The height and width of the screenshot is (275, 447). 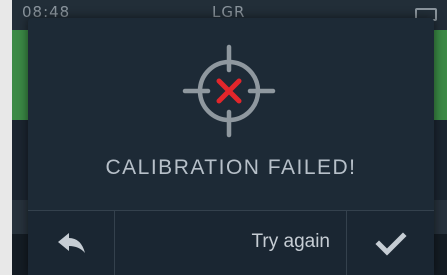 I want to click on back-button, so click(x=71, y=243).